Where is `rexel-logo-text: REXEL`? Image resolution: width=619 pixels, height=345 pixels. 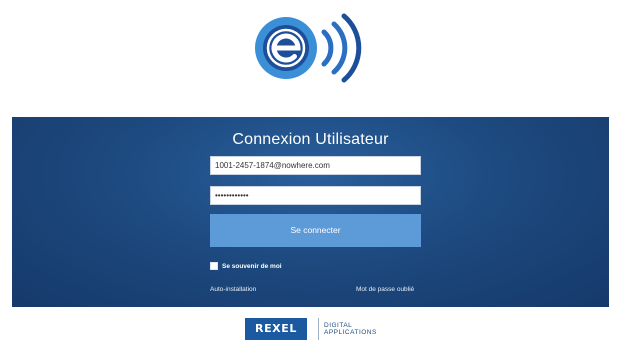 rexel-logo-text: REXEL is located at coordinates (276, 328).